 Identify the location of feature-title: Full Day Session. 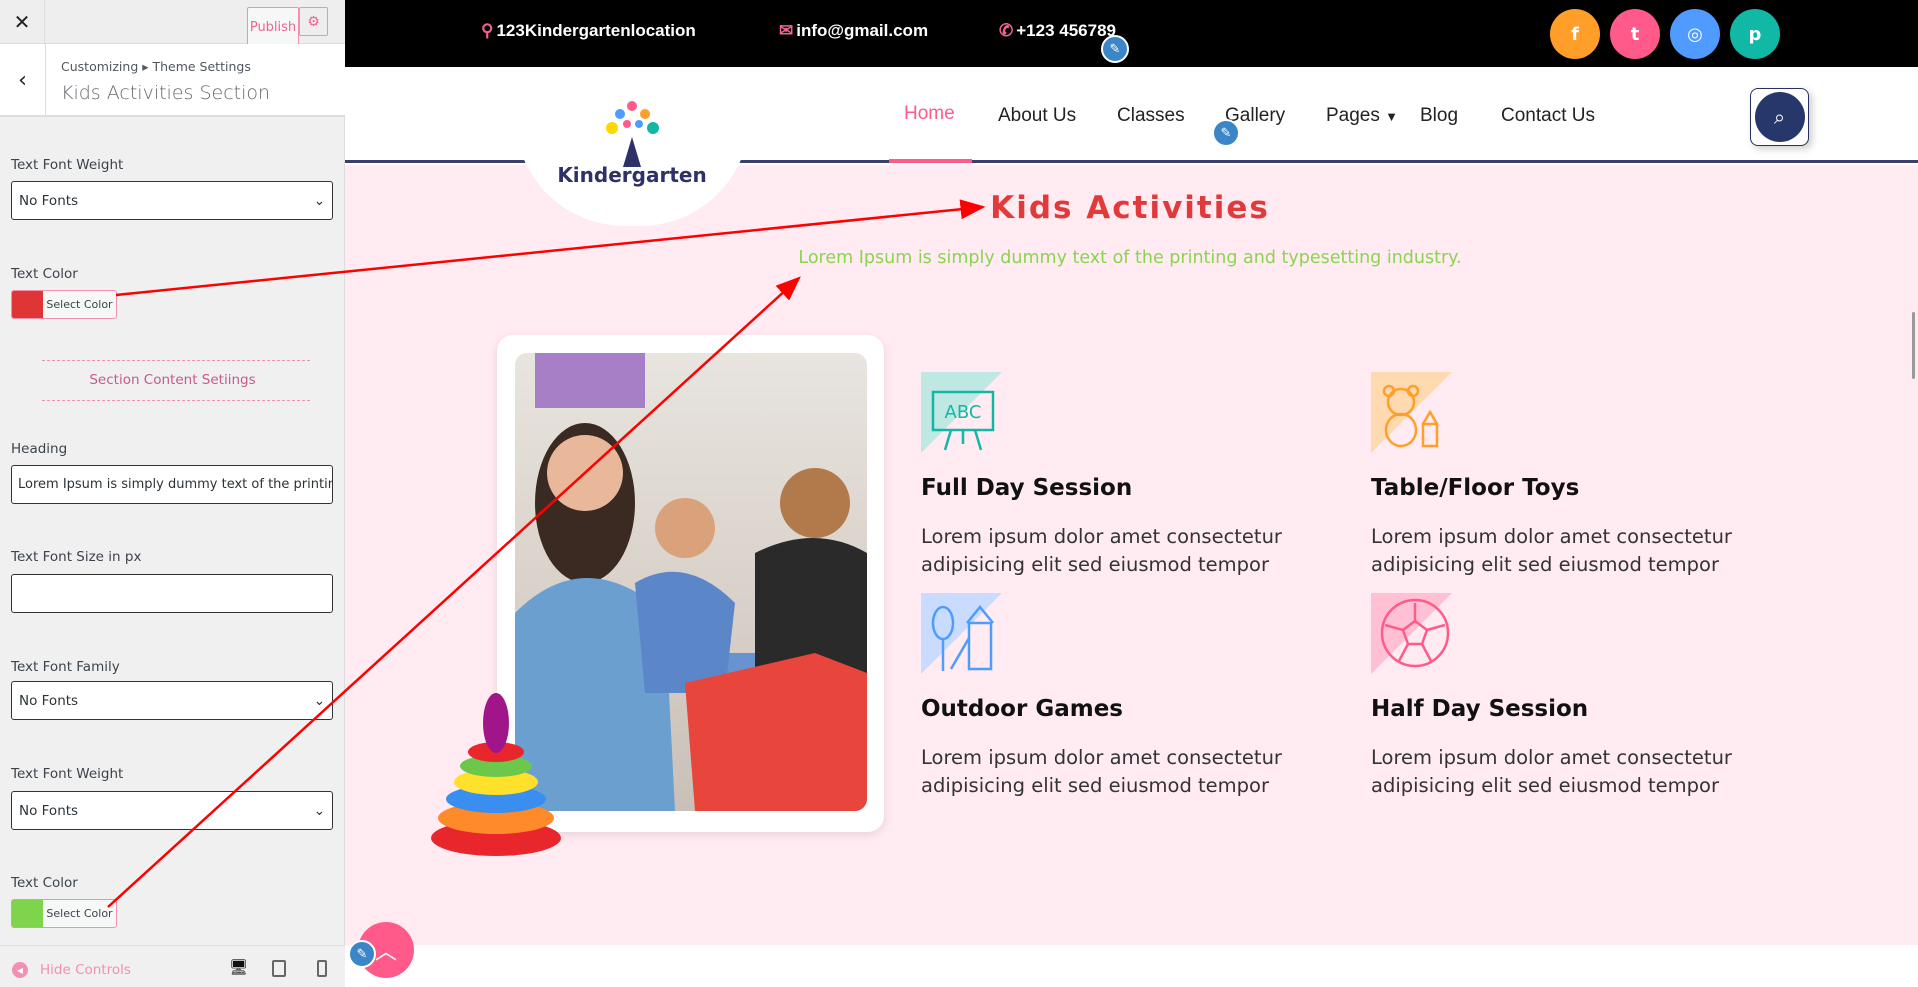
(1027, 488).